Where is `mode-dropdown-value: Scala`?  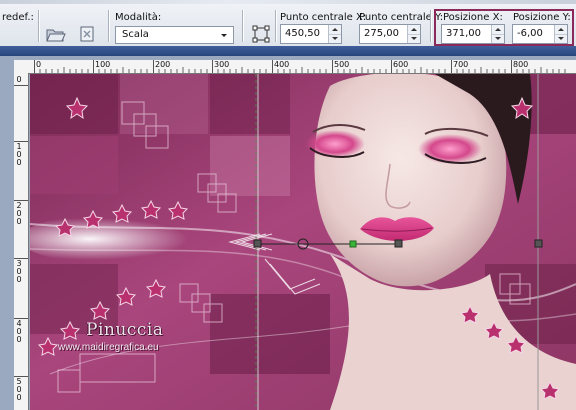
mode-dropdown-value: Scala is located at coordinates (135, 34).